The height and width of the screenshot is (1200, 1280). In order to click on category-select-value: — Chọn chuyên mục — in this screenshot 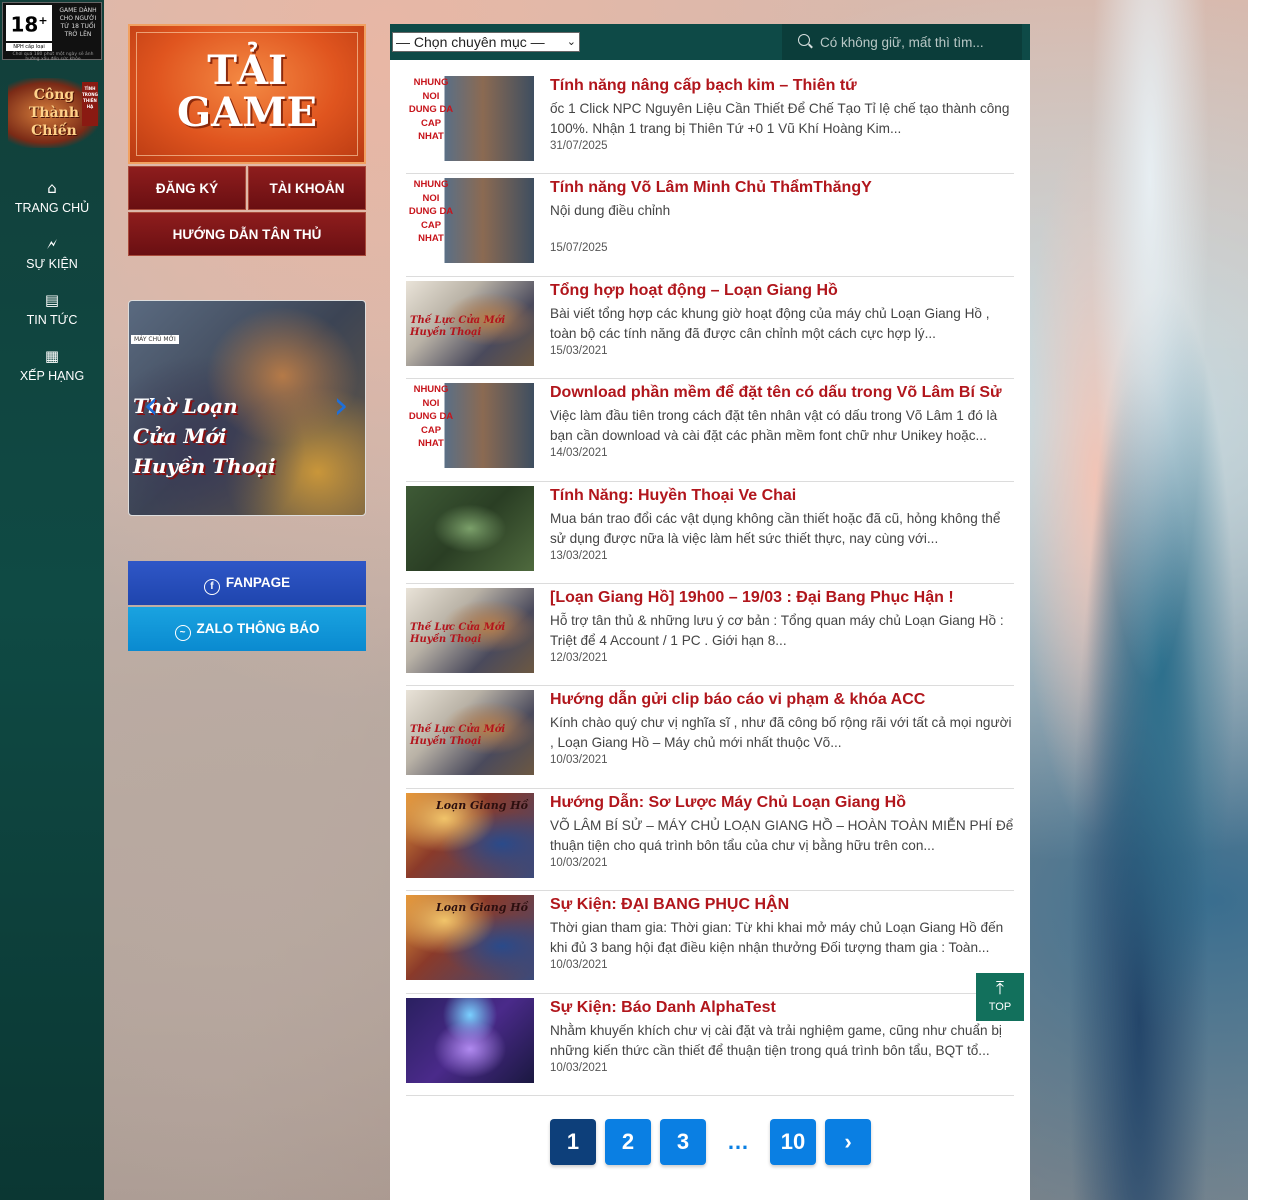, I will do `click(470, 42)`.